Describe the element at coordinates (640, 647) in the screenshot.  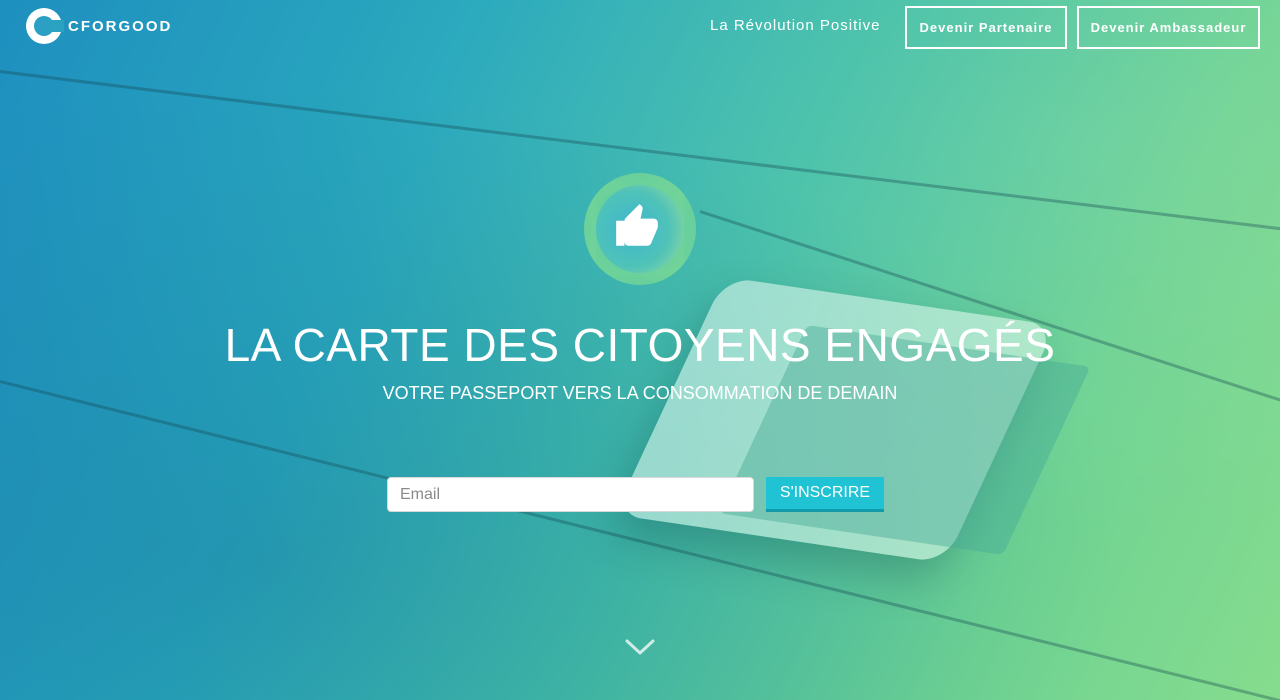
I see `chevron-down-icon` at that location.